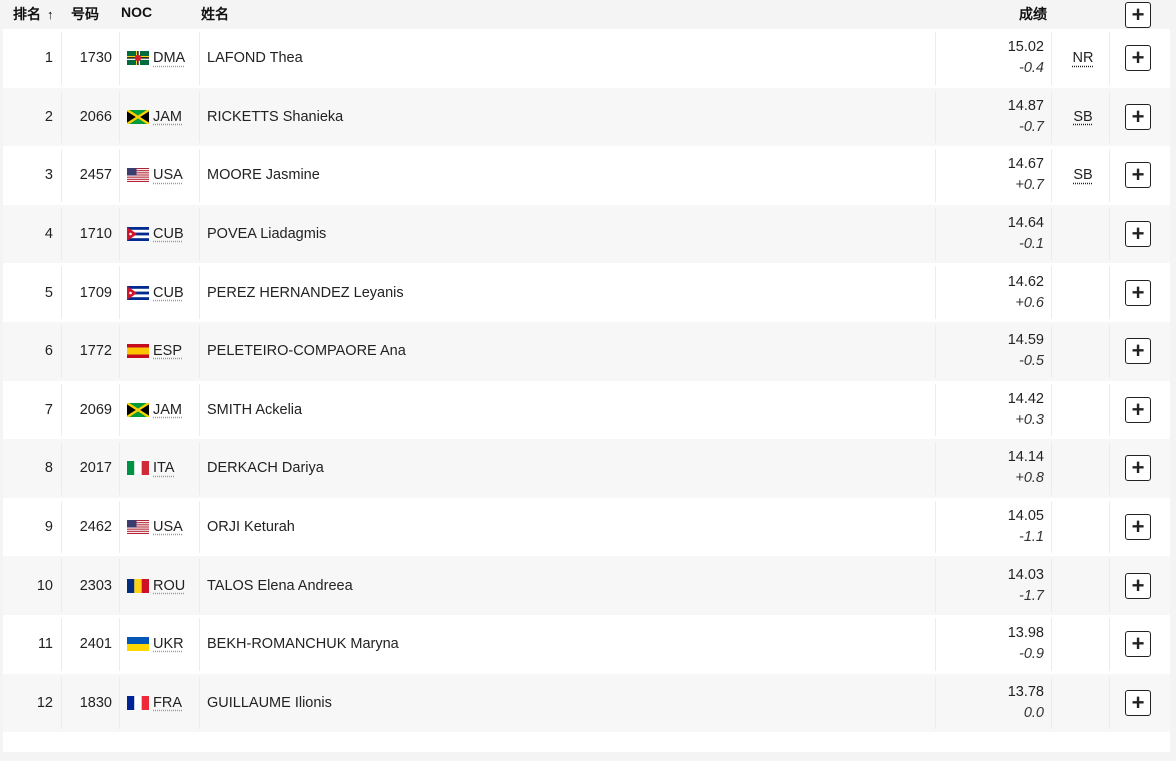  I want to click on athlete-name: ORJI Keturah, so click(251, 527).